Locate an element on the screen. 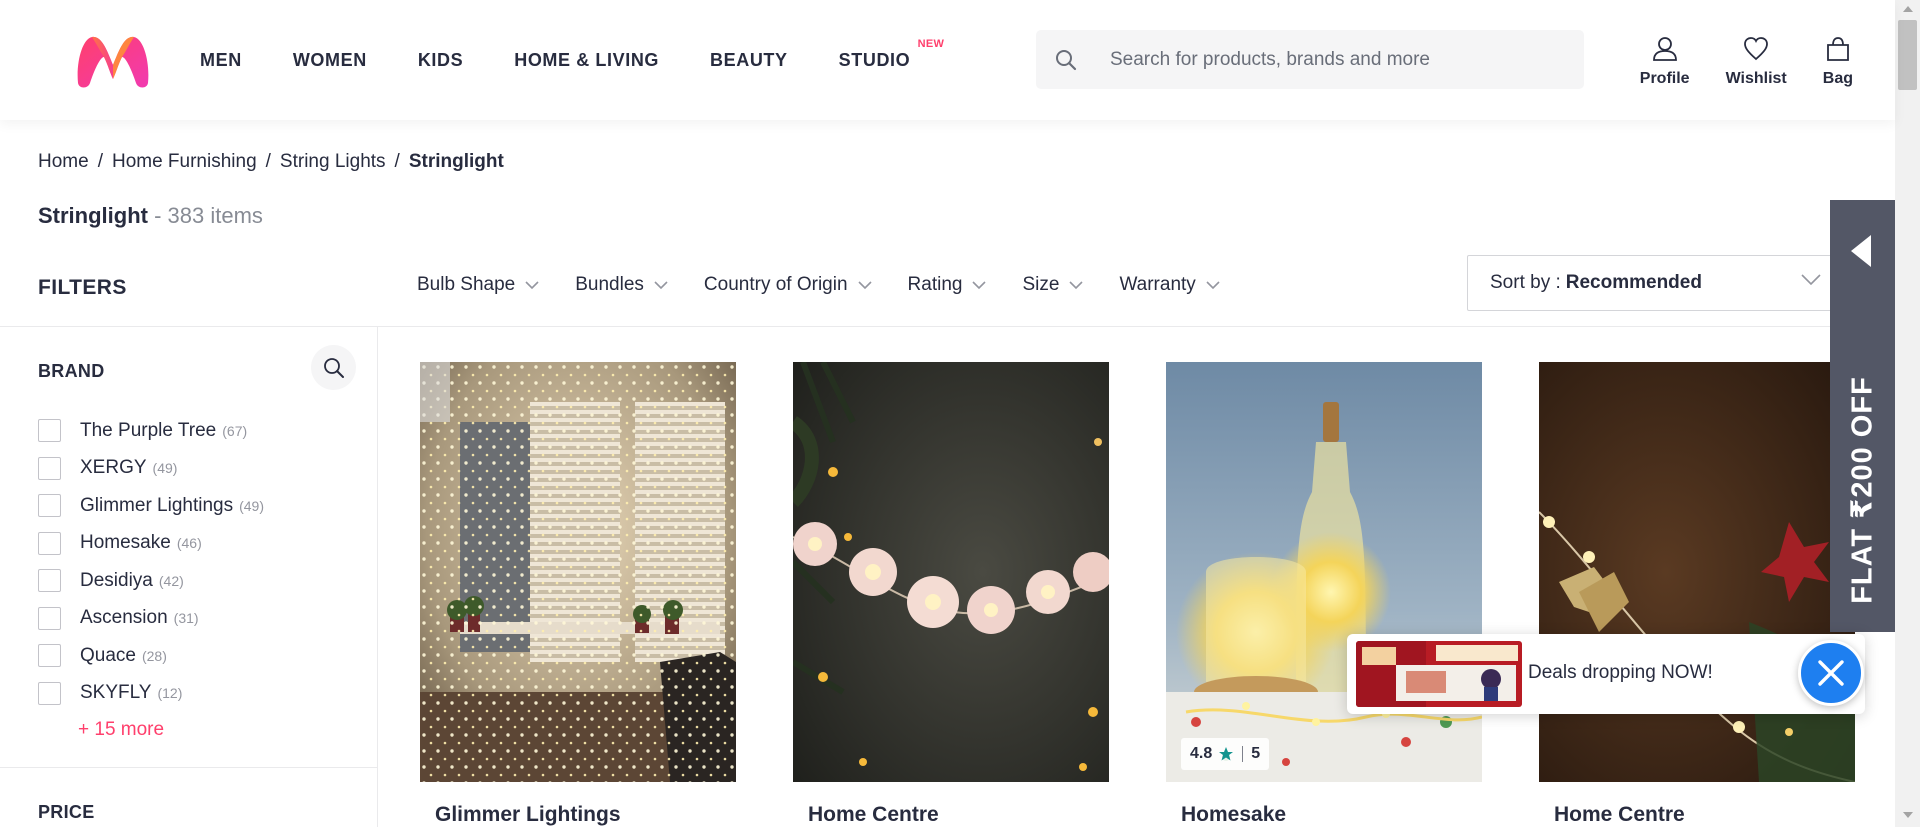  deals-banner-image is located at coordinates (1439, 674).